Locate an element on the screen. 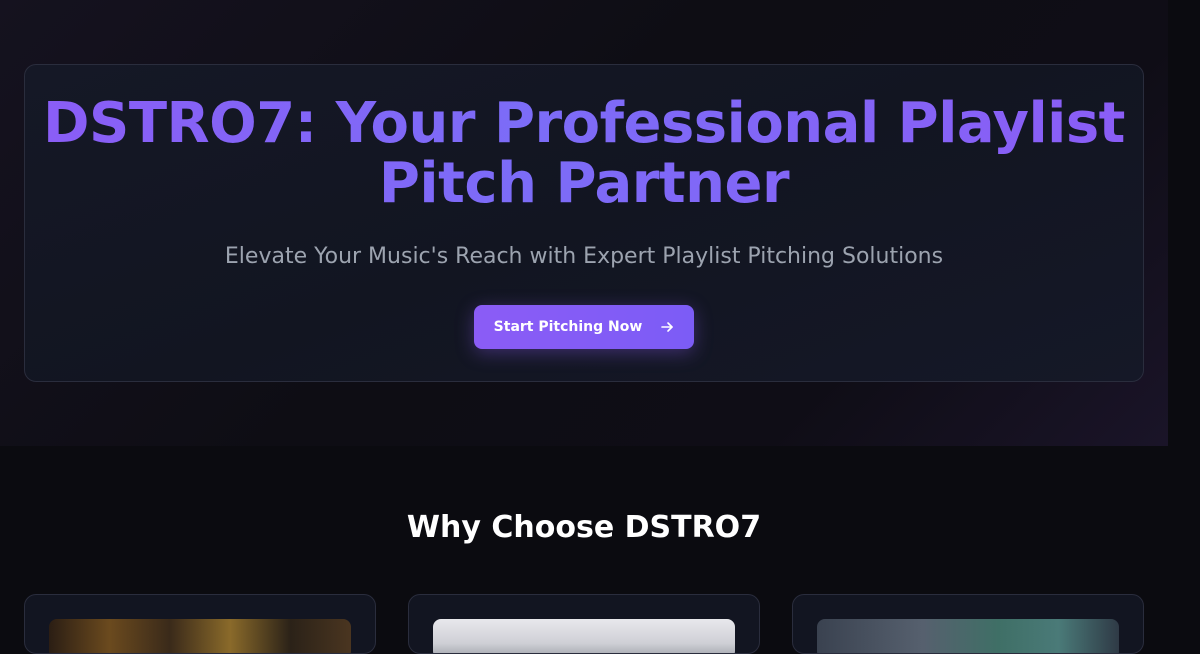 This screenshot has height=654, width=1200. hero-title-line-2: Pitch Partner is located at coordinates (584, 183).